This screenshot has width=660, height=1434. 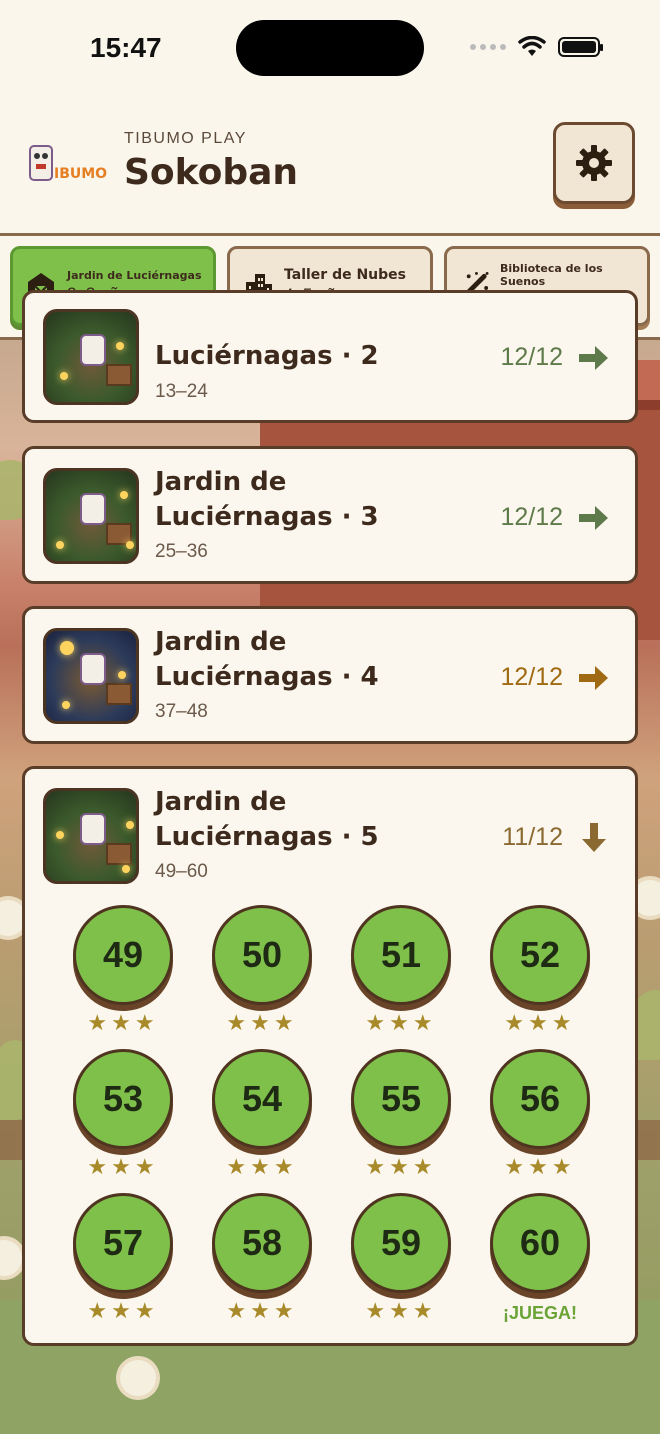 What do you see at coordinates (262, 955) in the screenshot?
I see `level-button: 50` at bounding box center [262, 955].